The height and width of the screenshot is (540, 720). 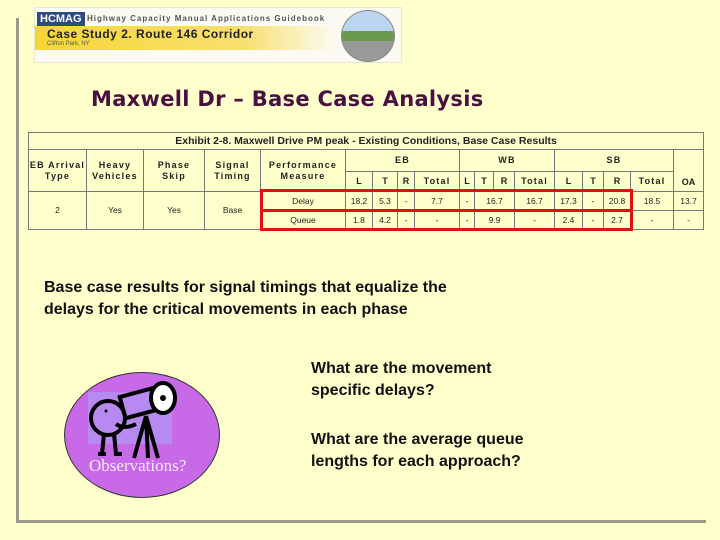 What do you see at coordinates (57, 170) in the screenshot?
I see `header-arrival: EB Arrival Type` at bounding box center [57, 170].